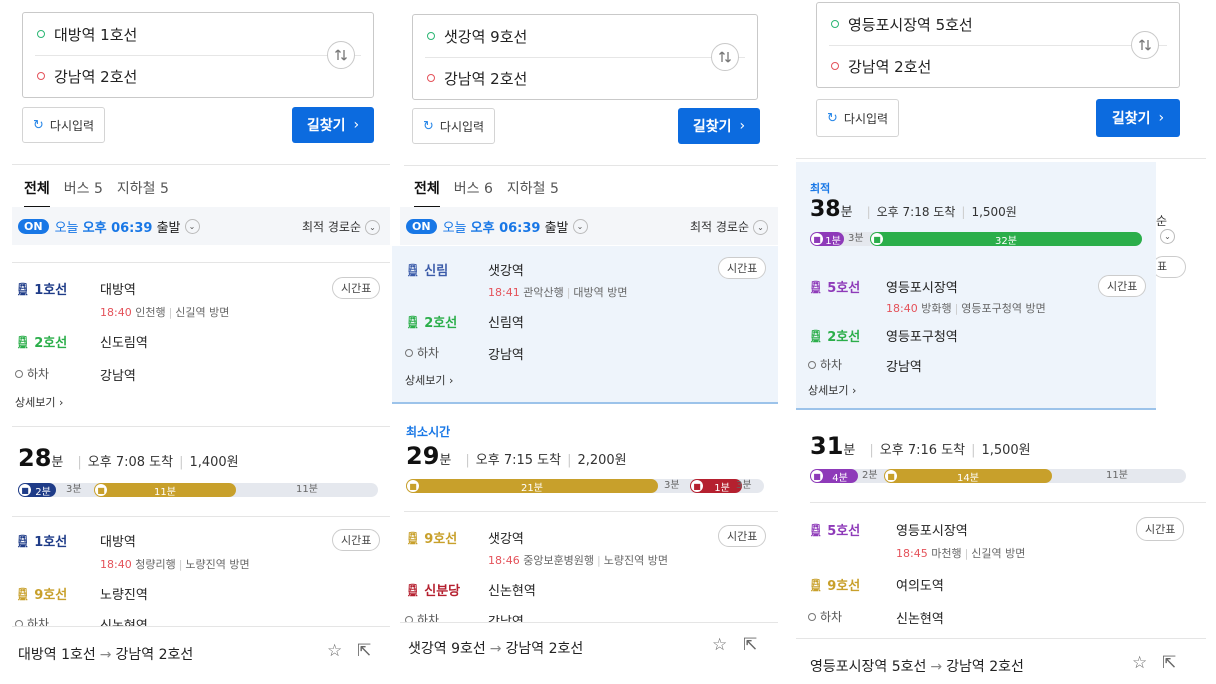 The height and width of the screenshot is (684, 1216). I want to click on station-name: 영등포구청역, so click(922, 337).